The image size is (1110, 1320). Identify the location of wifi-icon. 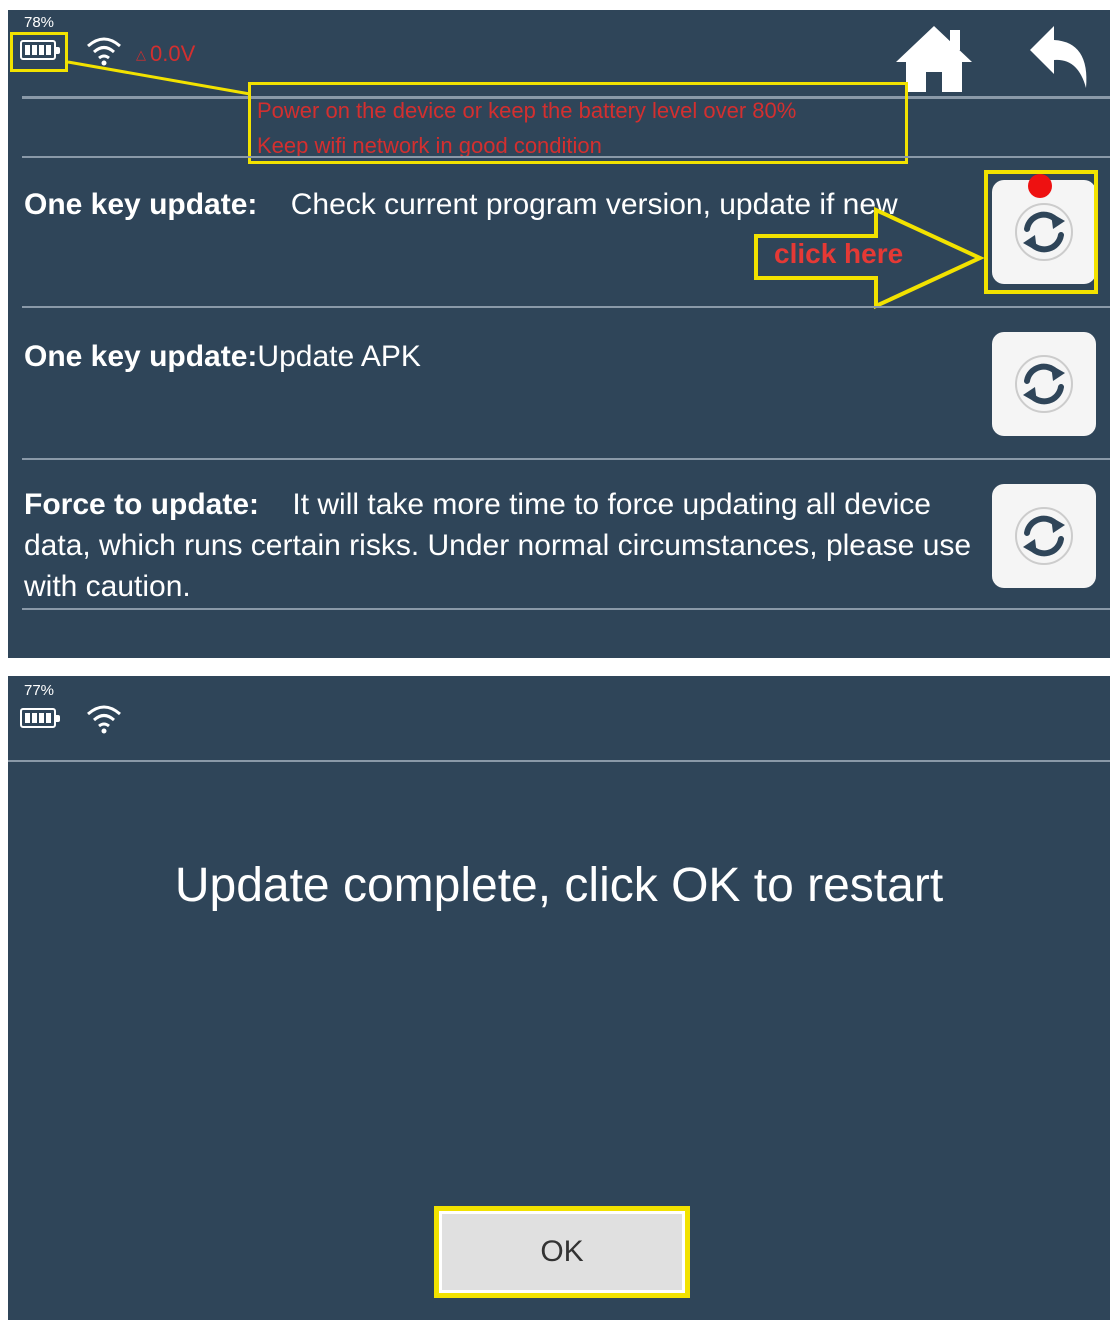
(104, 719).